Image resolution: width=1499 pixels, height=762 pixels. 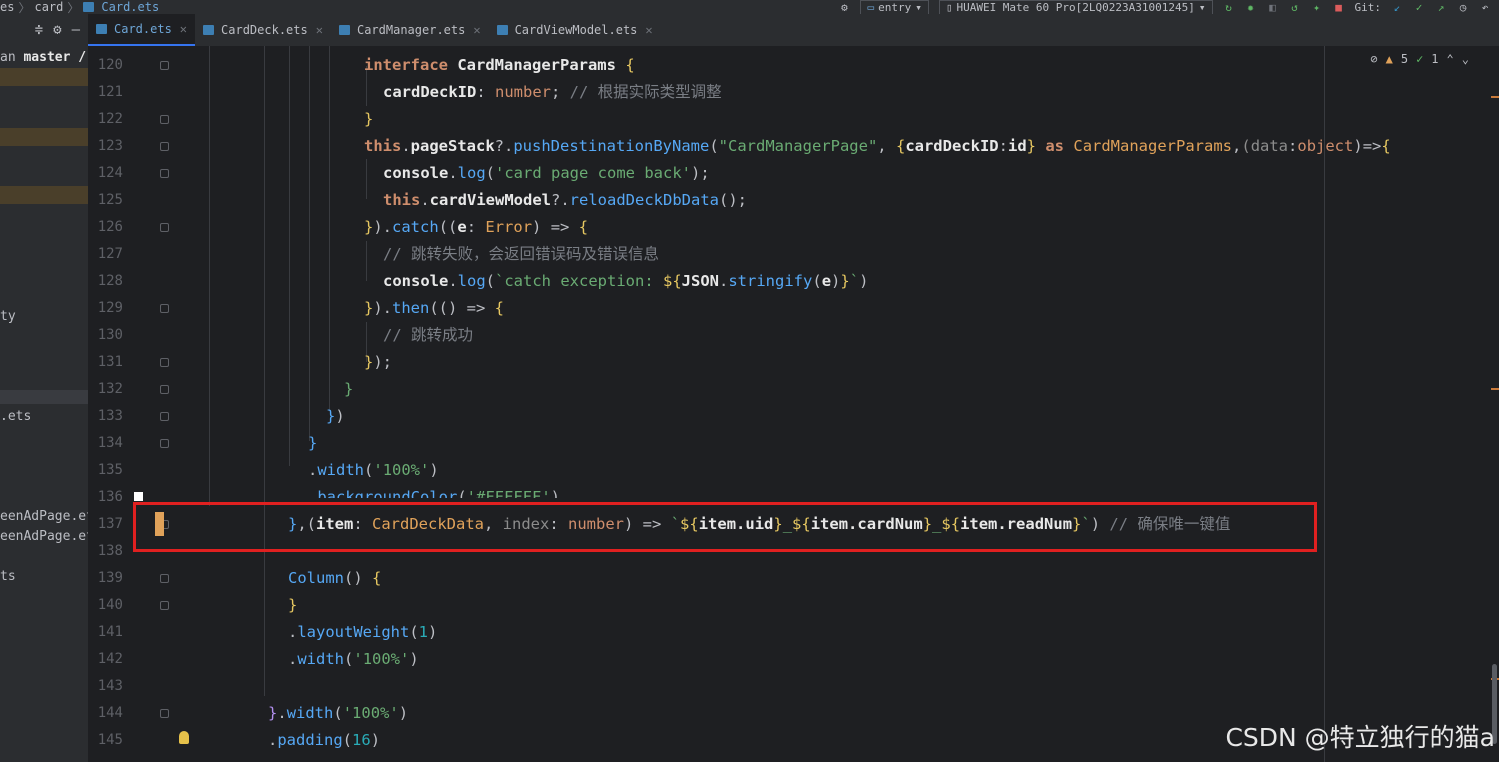 I want to click on code-line-135: .width('100%'), so click(x=373, y=470).